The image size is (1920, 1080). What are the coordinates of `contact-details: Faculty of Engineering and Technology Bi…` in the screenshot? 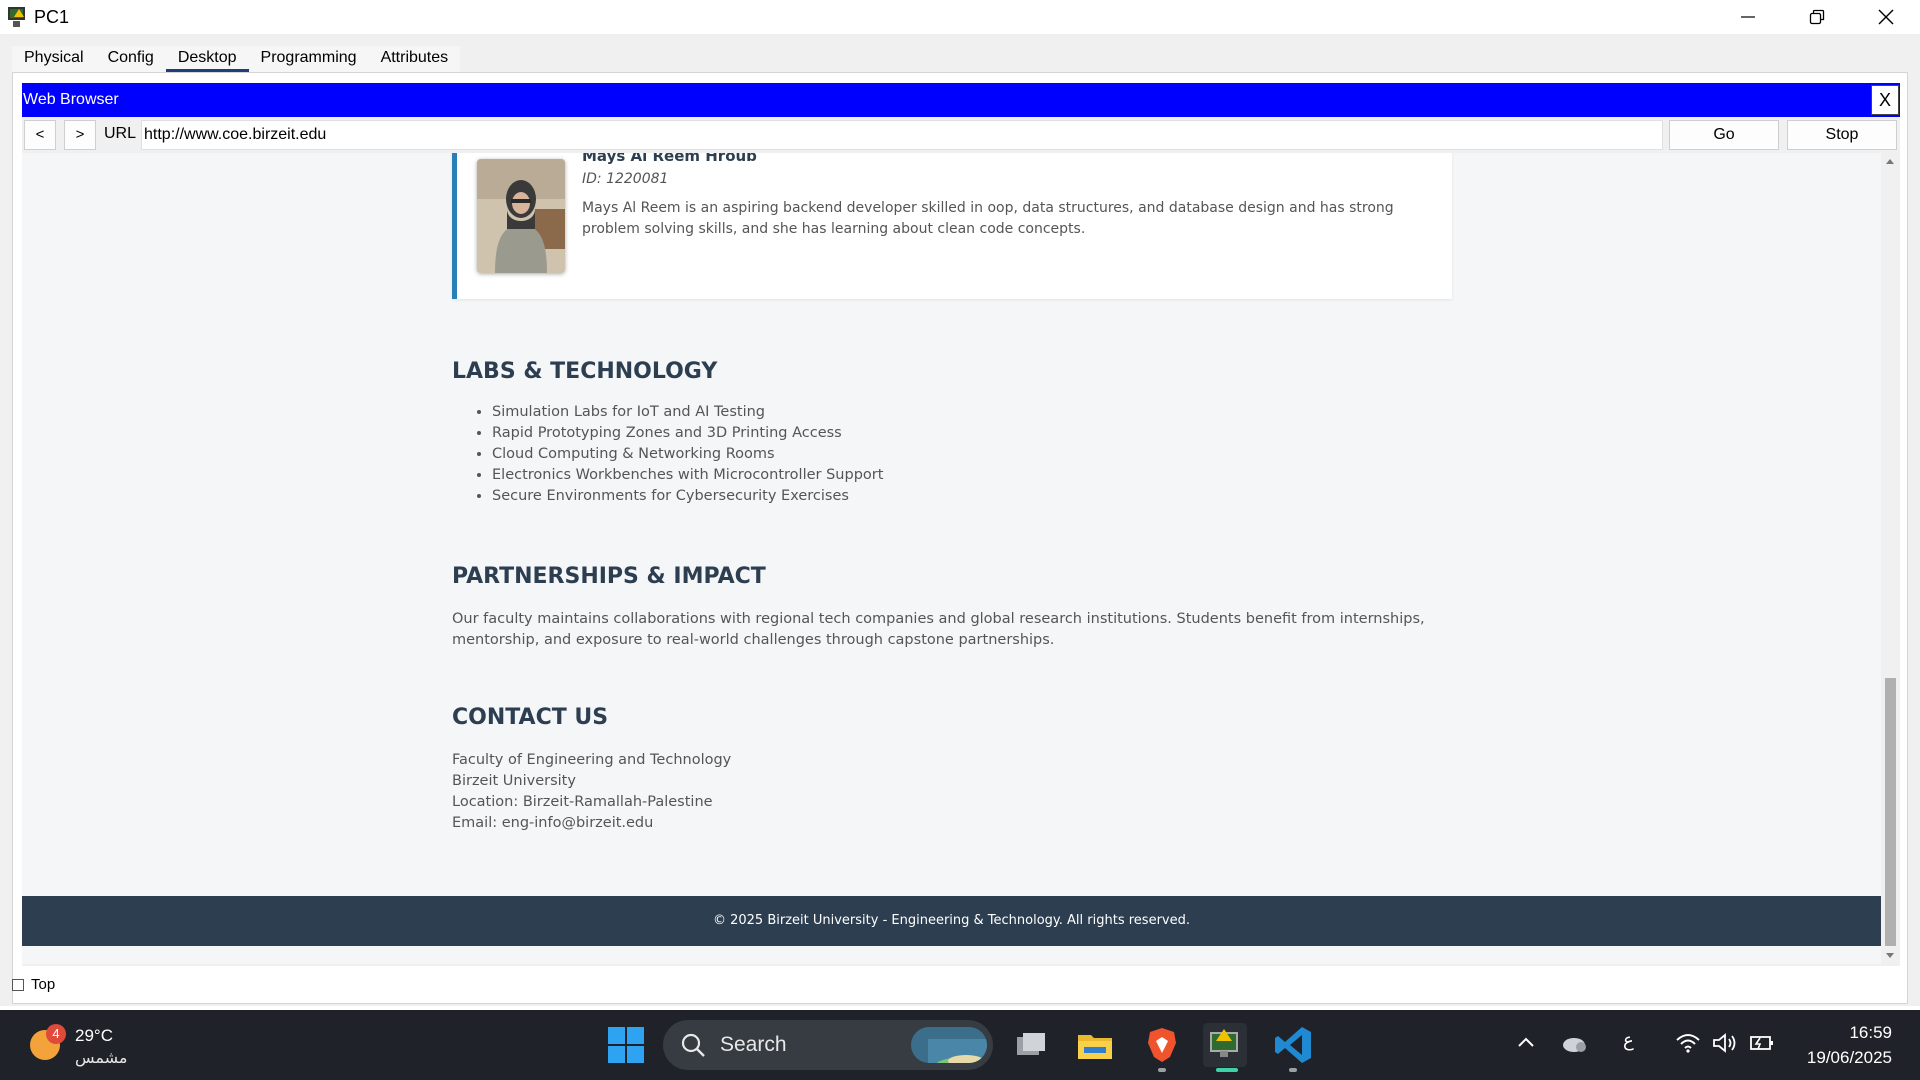 It's located at (591, 792).